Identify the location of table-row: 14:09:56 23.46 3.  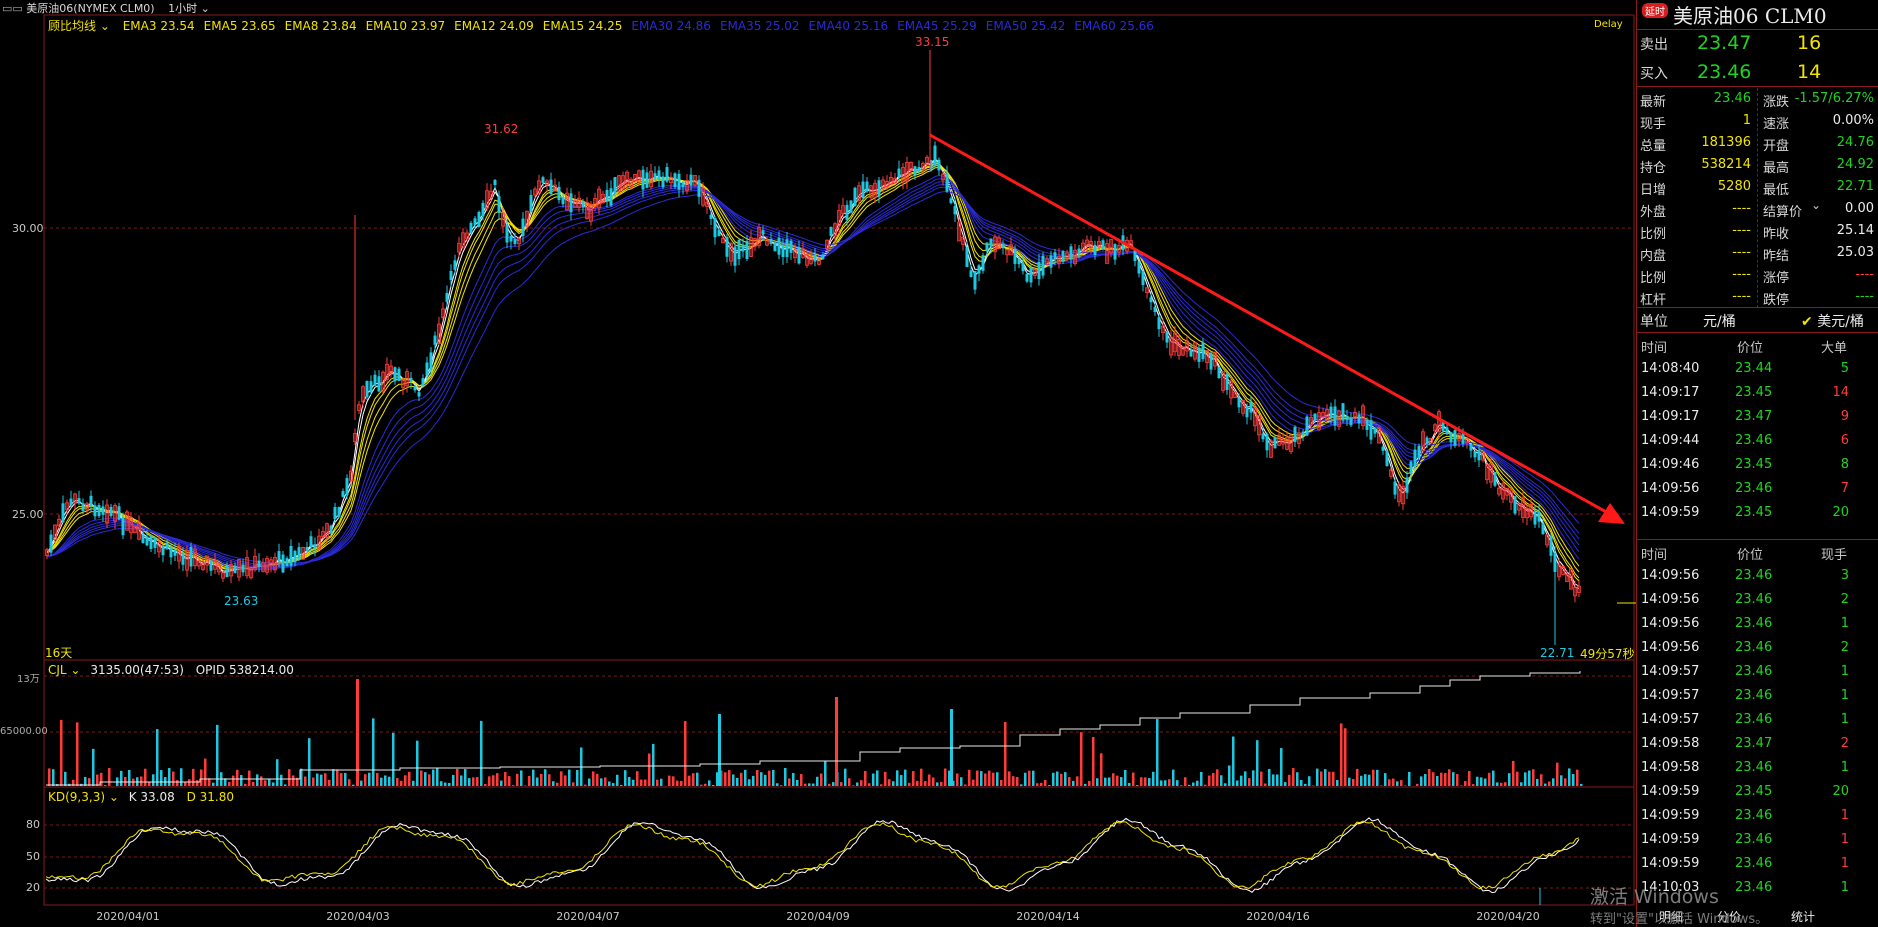
(1757, 577).